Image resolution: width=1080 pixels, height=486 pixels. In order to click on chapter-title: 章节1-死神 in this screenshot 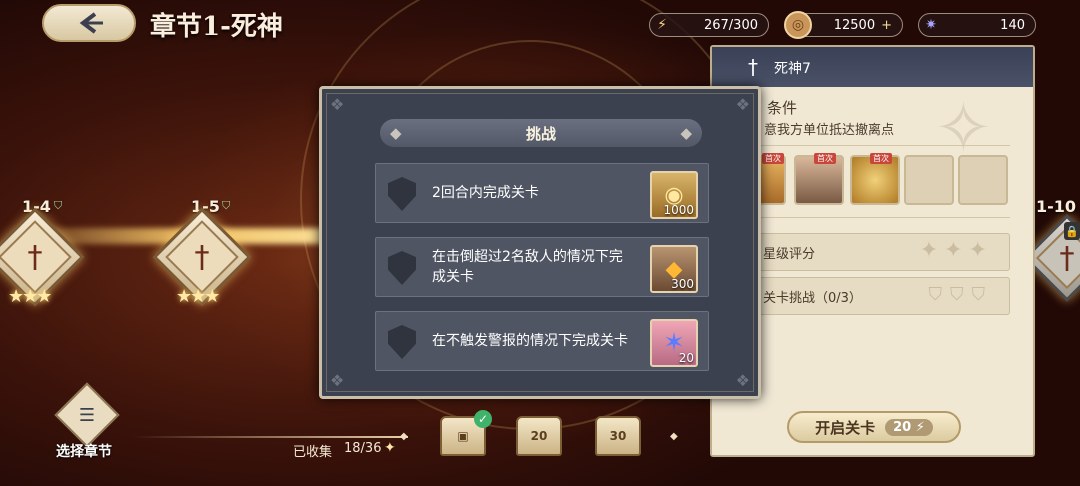, I will do `click(216, 27)`.